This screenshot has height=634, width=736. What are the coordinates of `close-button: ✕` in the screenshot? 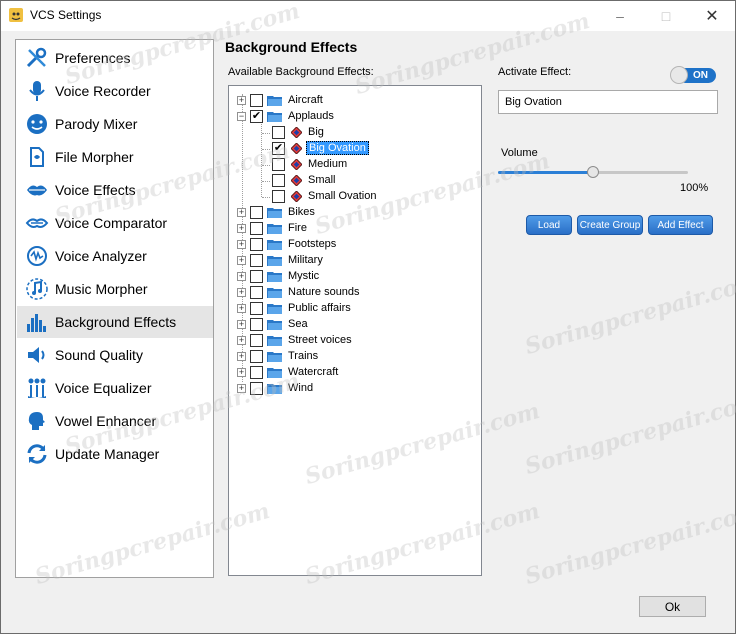 It's located at (712, 16).